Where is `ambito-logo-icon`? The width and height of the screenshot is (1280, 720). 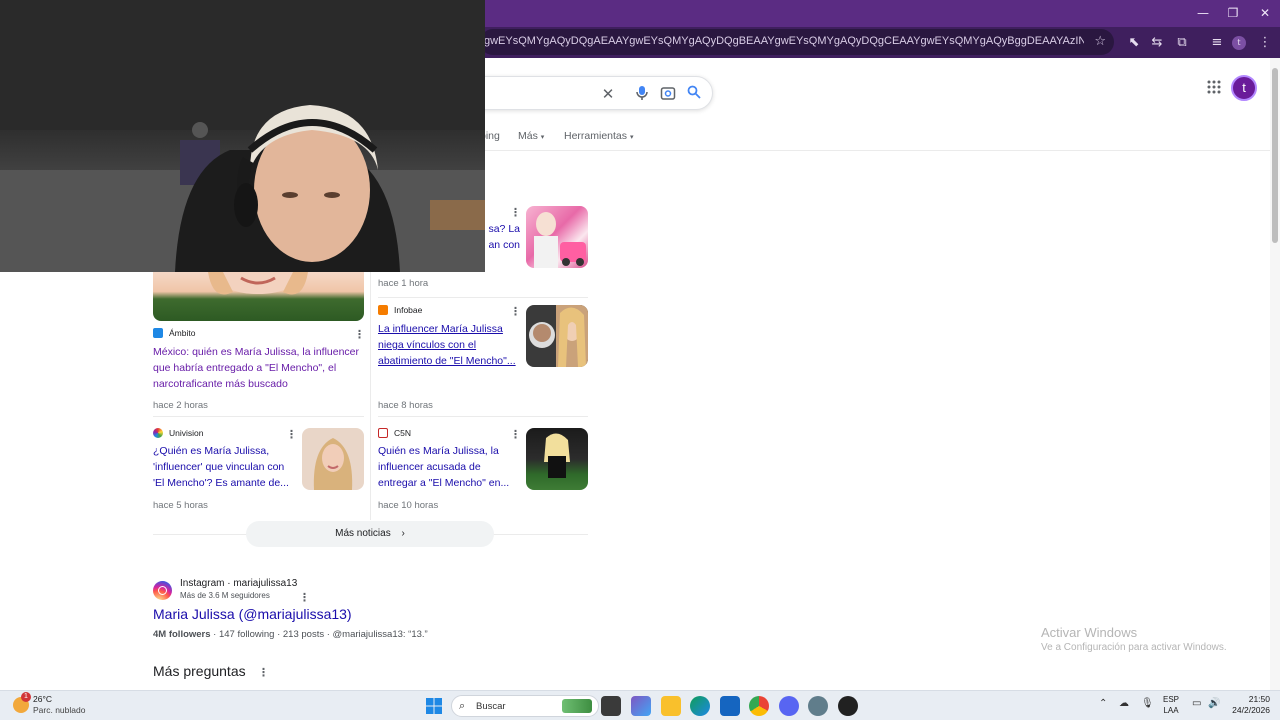 ambito-logo-icon is located at coordinates (158, 333).